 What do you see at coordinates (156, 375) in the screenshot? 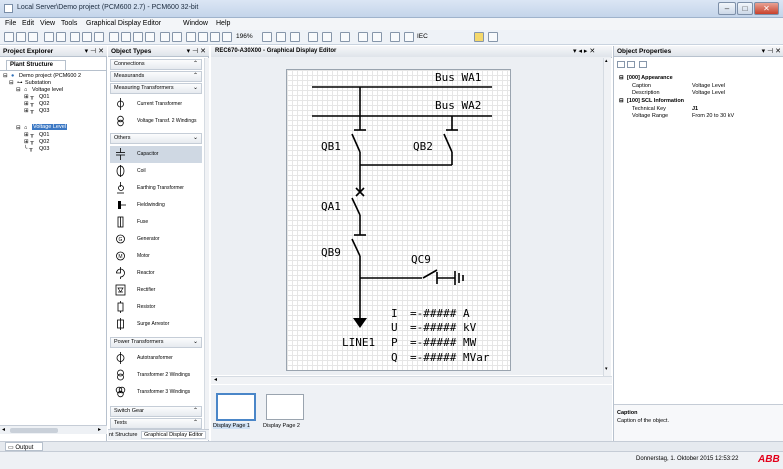
I see `object-transformer-2-windings: Transformer 2 Windings` at bounding box center [156, 375].